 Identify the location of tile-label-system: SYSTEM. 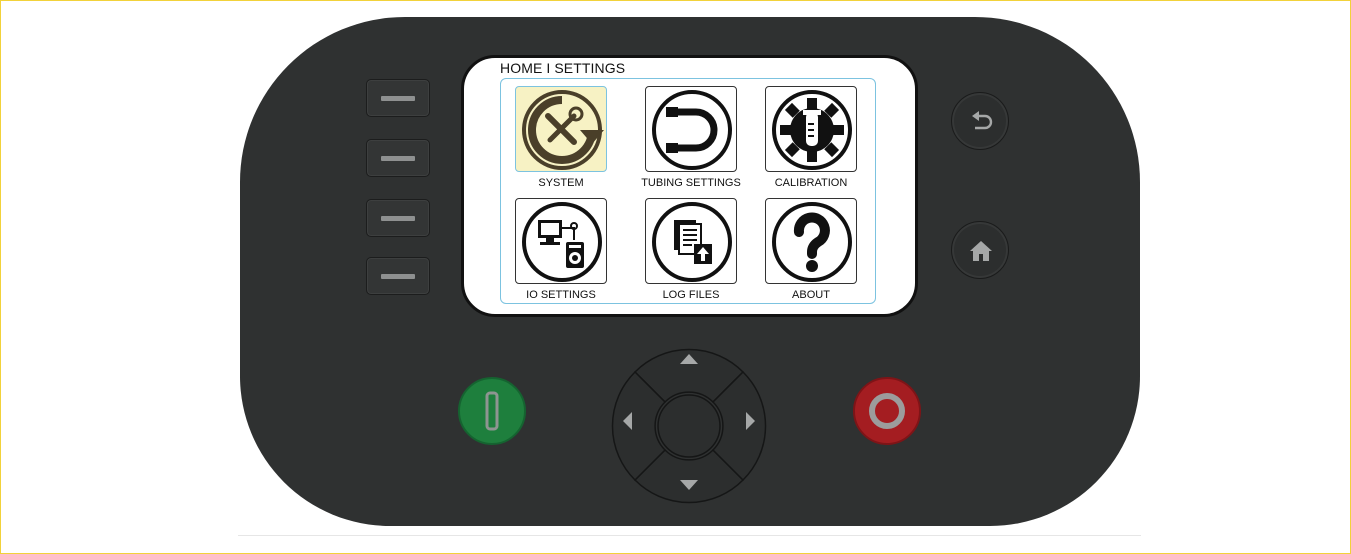
(561, 183).